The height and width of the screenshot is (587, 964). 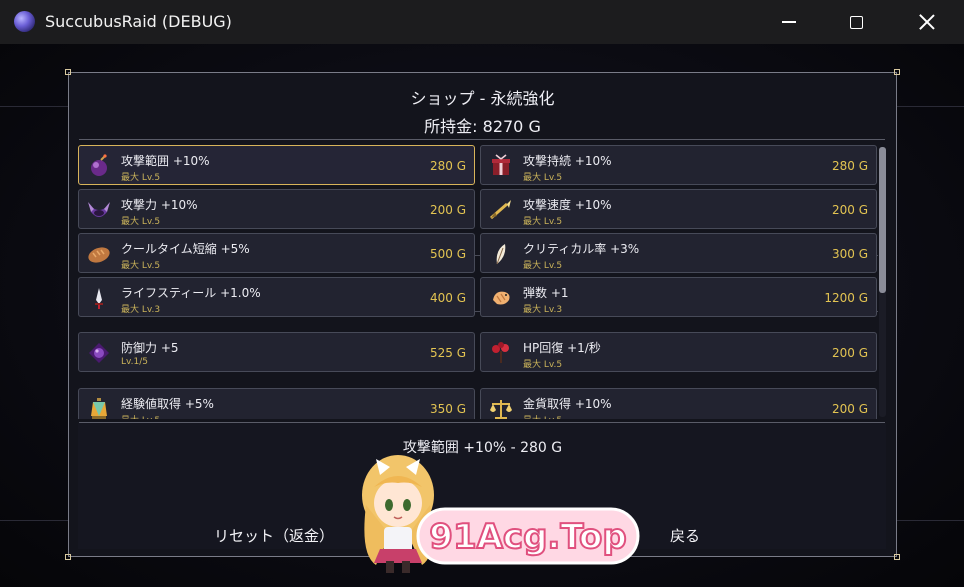 What do you see at coordinates (99, 255) in the screenshot?
I see `bread-loaf-icon` at bounding box center [99, 255].